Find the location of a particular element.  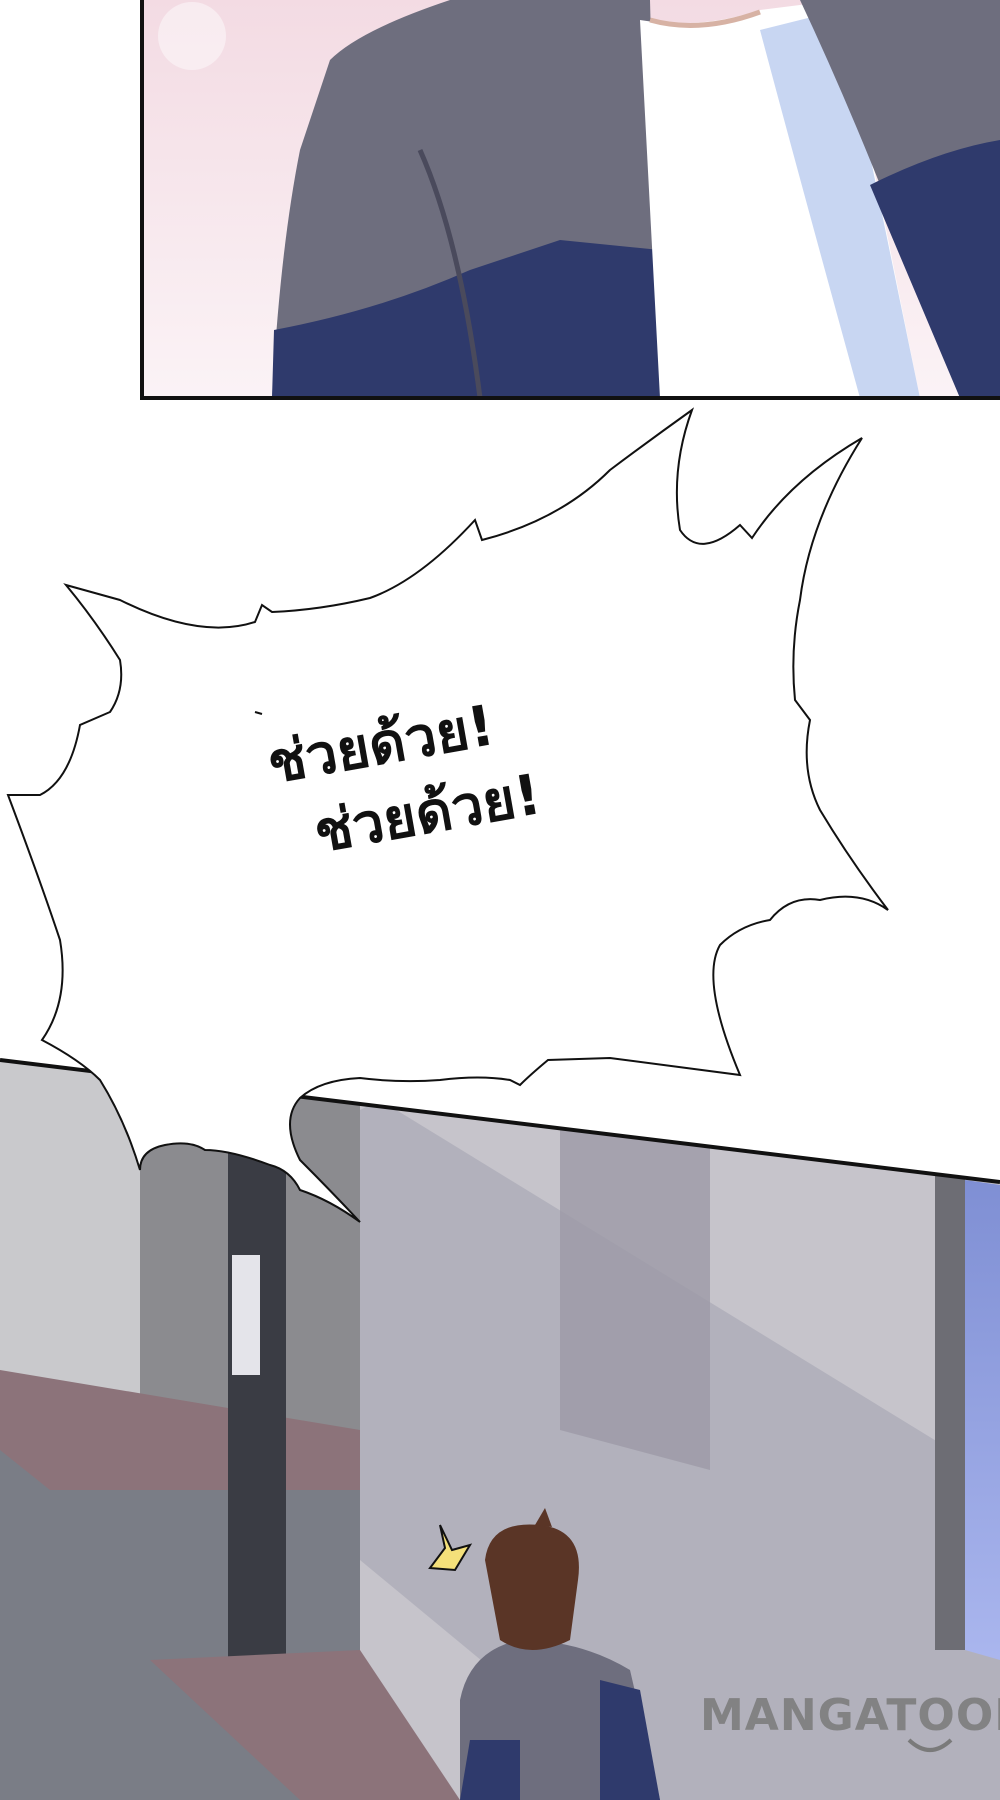

watermark-smile-icon is located at coordinates (930, 1745).